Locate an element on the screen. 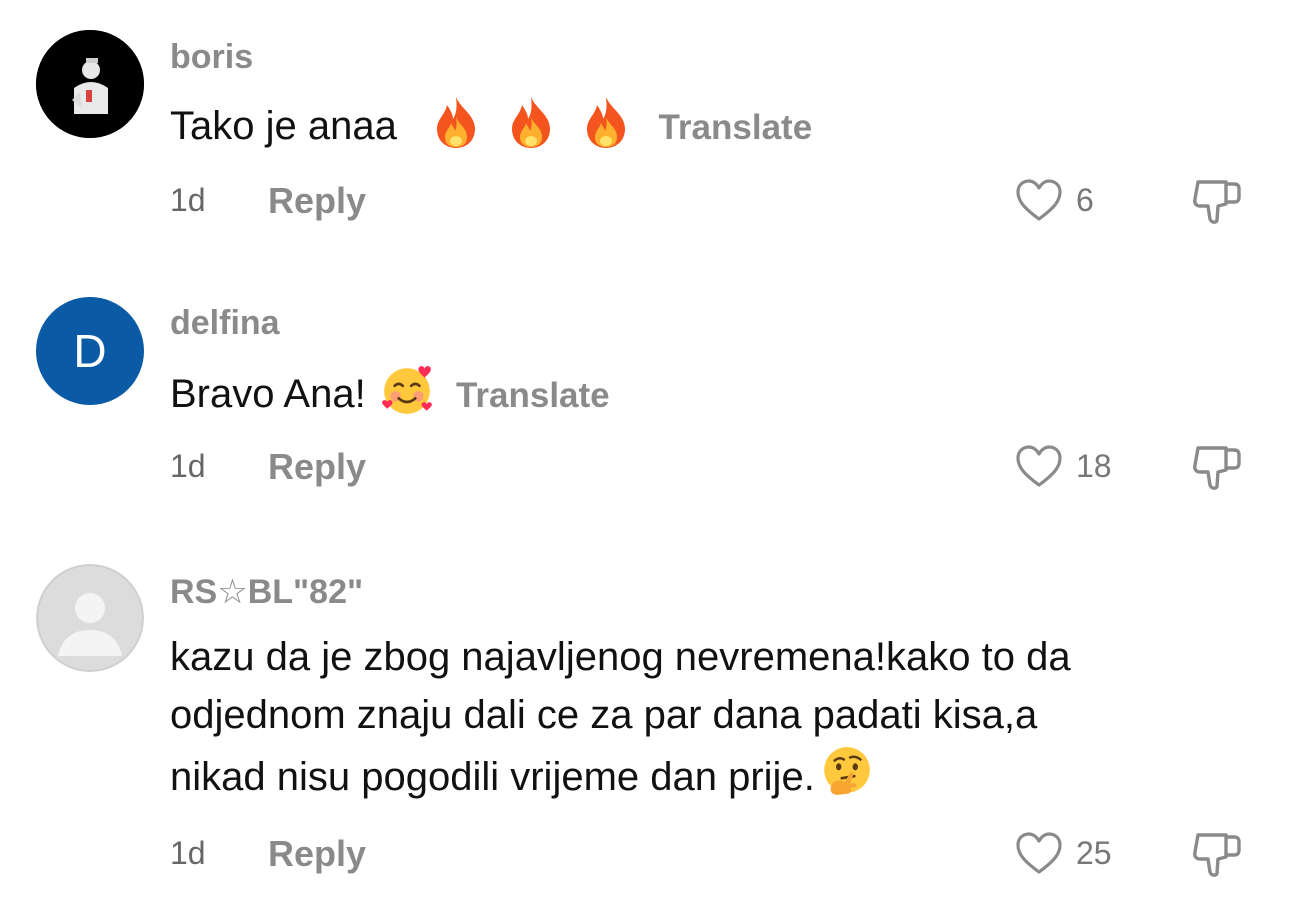 This screenshot has width=1290, height=900. reply-button: Reply is located at coordinates (317, 854).